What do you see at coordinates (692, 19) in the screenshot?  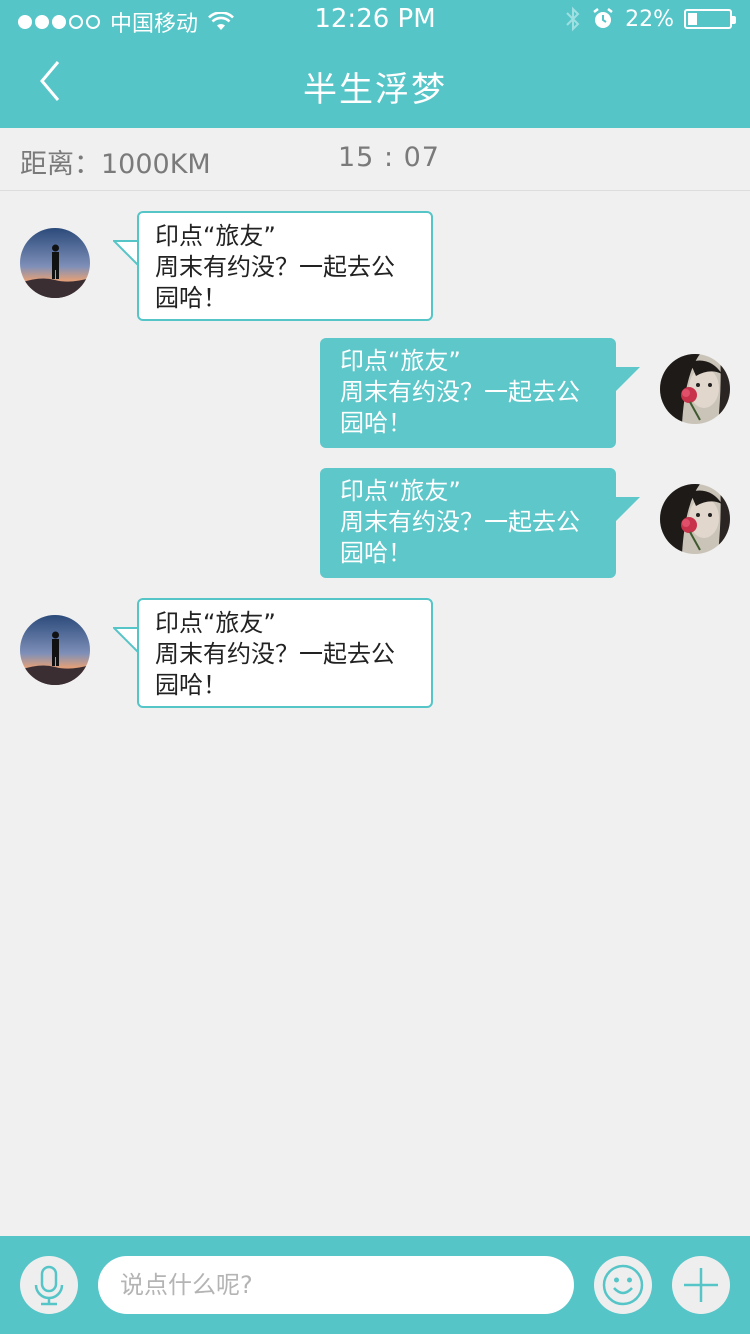 I see `battery-level` at bounding box center [692, 19].